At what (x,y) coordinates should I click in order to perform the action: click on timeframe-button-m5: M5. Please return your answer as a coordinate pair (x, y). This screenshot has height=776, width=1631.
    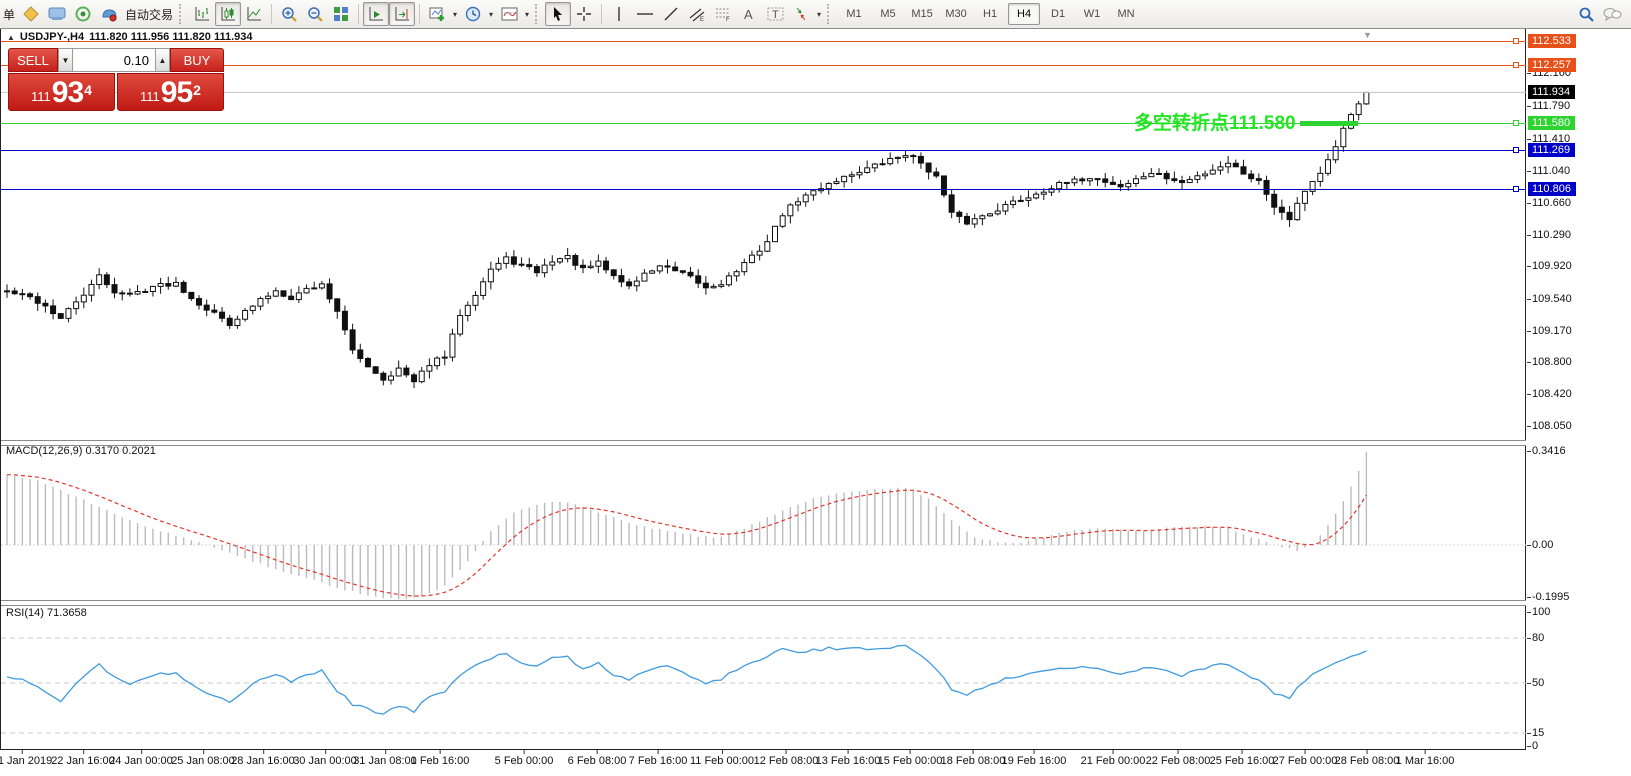
    Looking at the image, I should click on (888, 14).